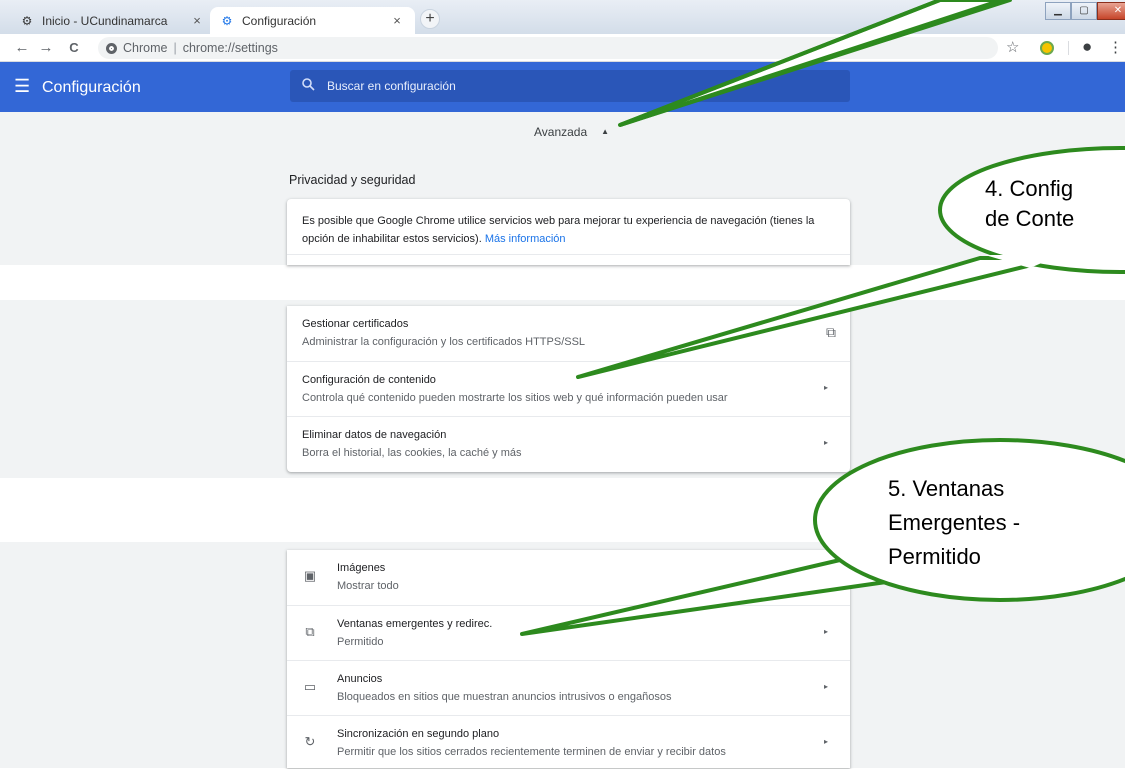 The height and width of the screenshot is (769, 1125). What do you see at coordinates (360, 642) in the screenshot?
I see `row-subtitle: Permitido` at bounding box center [360, 642].